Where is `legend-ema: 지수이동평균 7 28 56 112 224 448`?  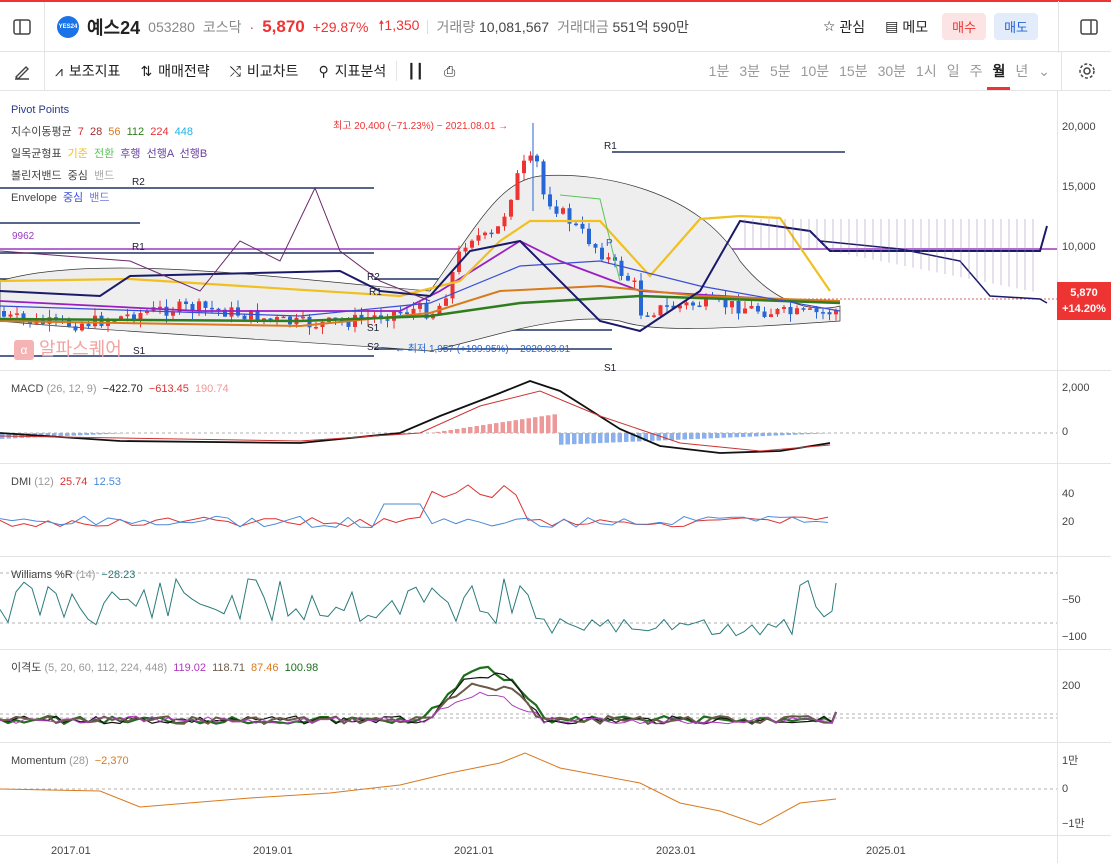 legend-ema: 지수이동평균 7 28 56 112 224 448 is located at coordinates (109, 132).